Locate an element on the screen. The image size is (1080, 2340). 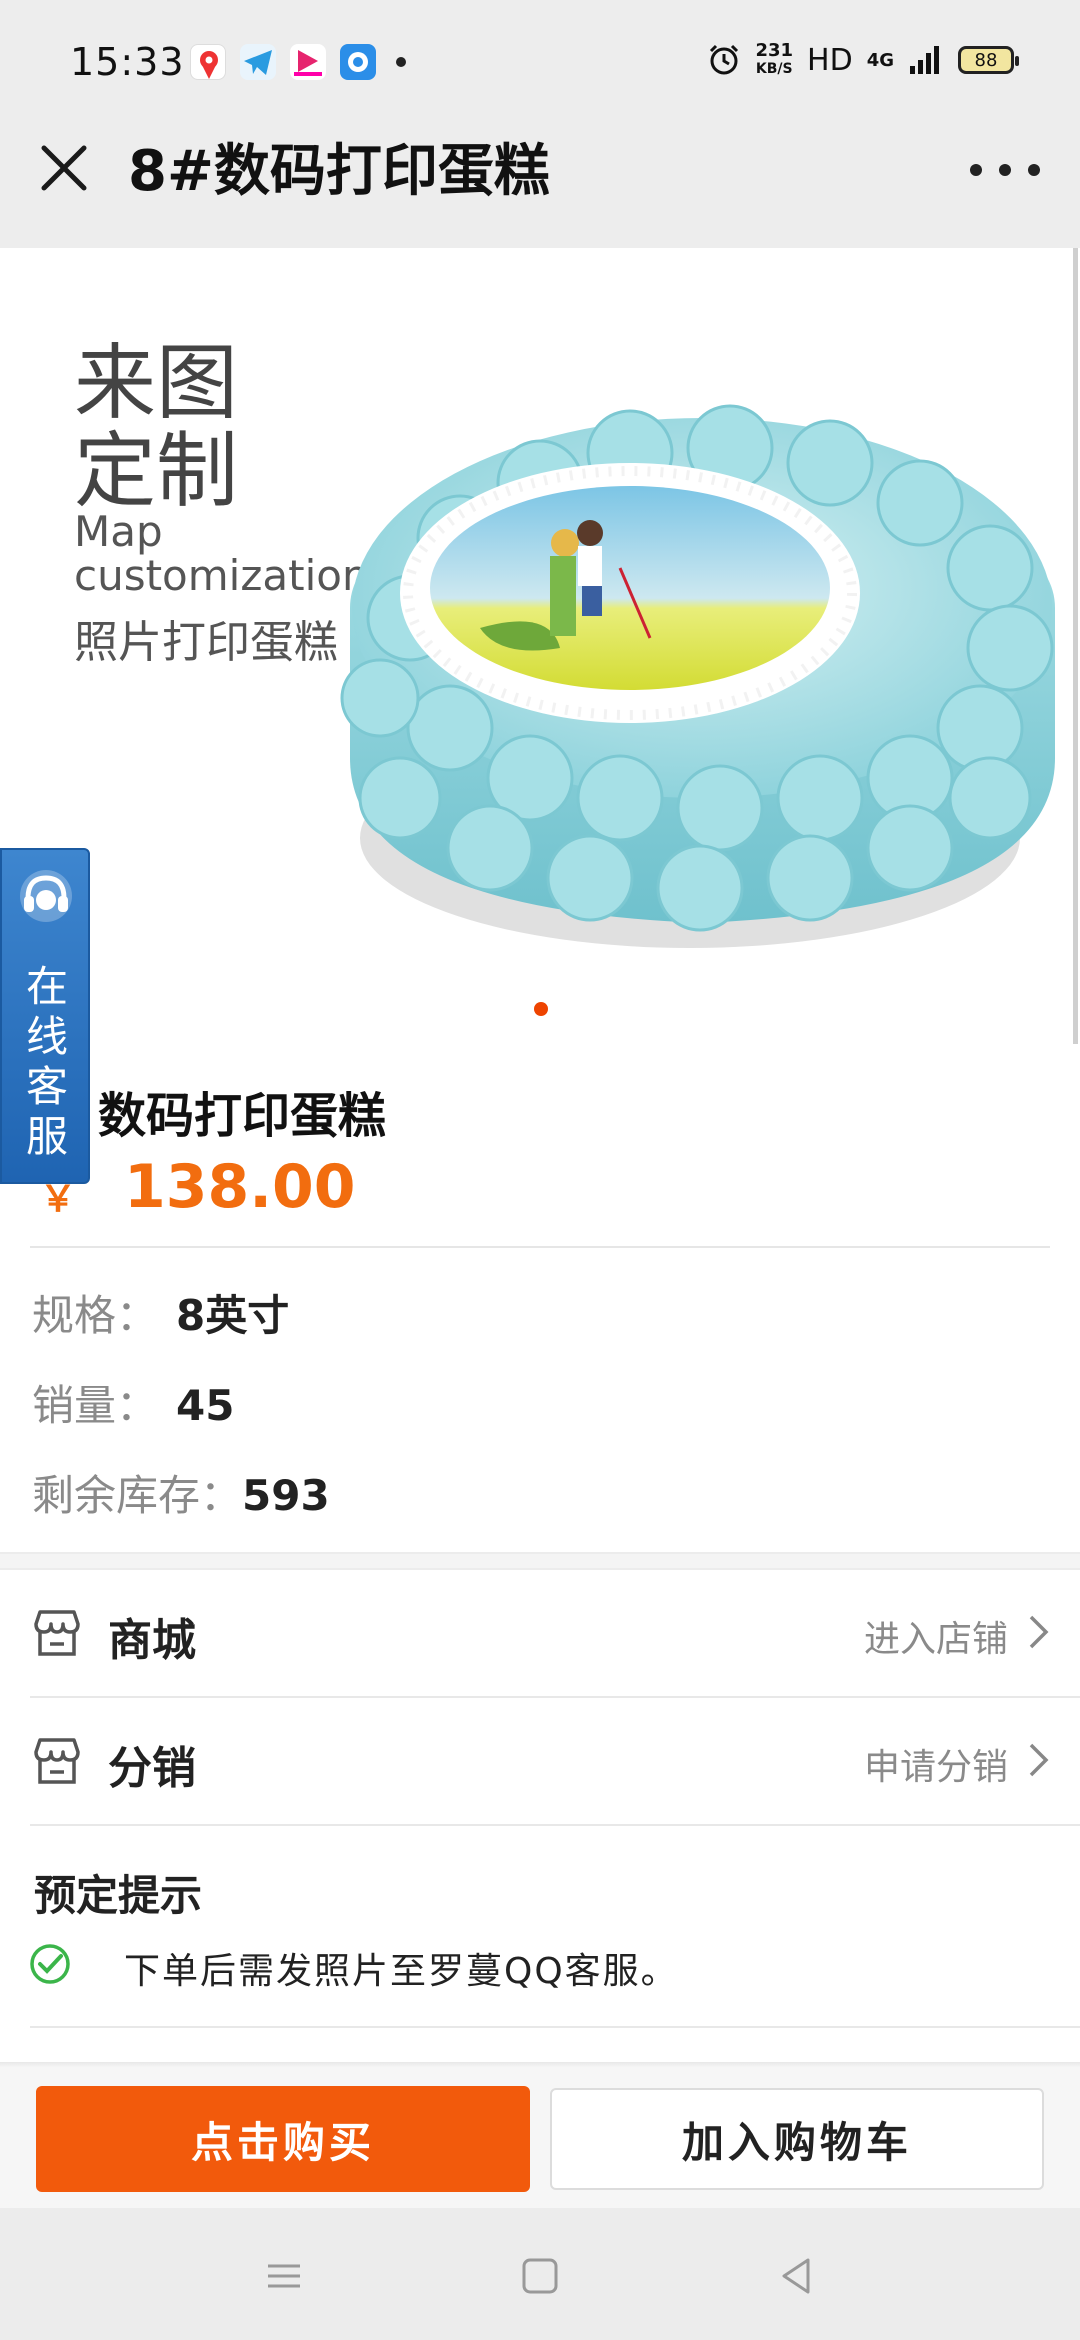
network-speed: 231 KB/S is located at coordinates (774, 60).